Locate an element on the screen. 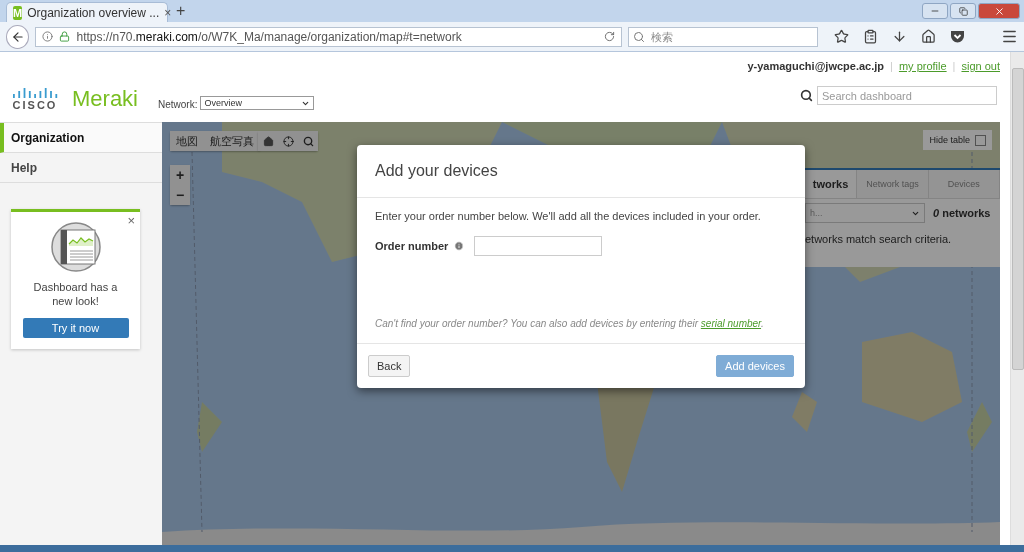 This screenshot has height=552, width=1024. crosshair-icon is located at coordinates (288, 141).